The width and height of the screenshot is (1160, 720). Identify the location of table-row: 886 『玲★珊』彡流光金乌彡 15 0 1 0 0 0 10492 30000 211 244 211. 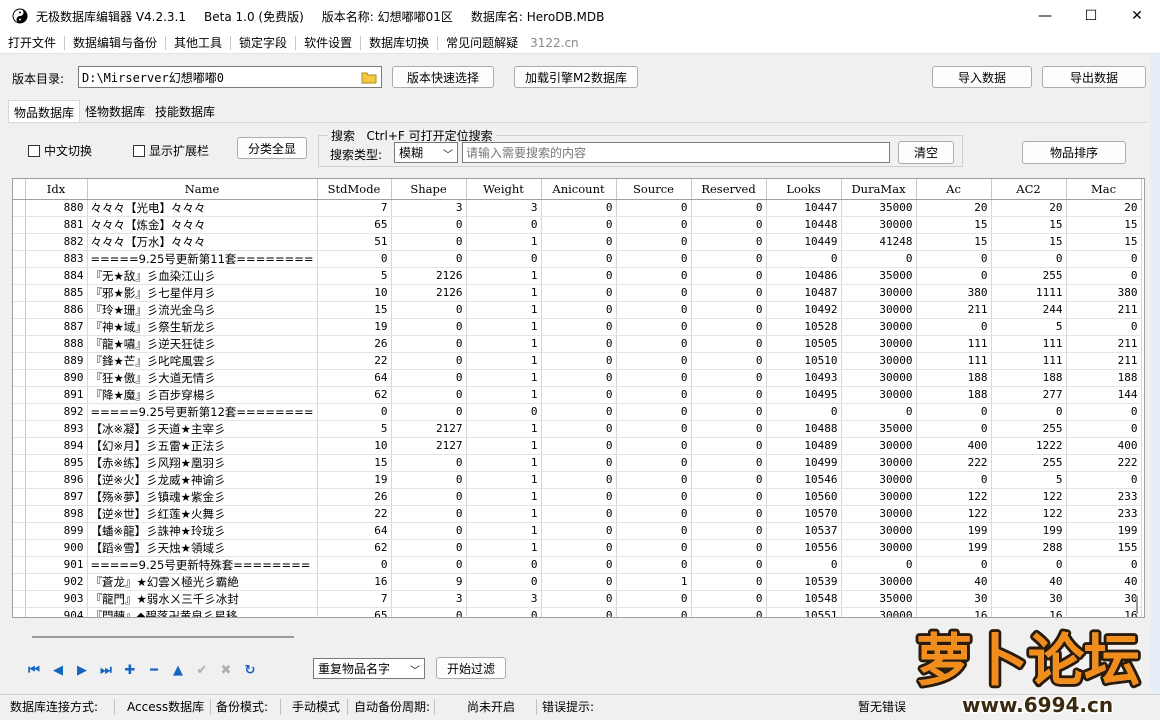
(577, 310).